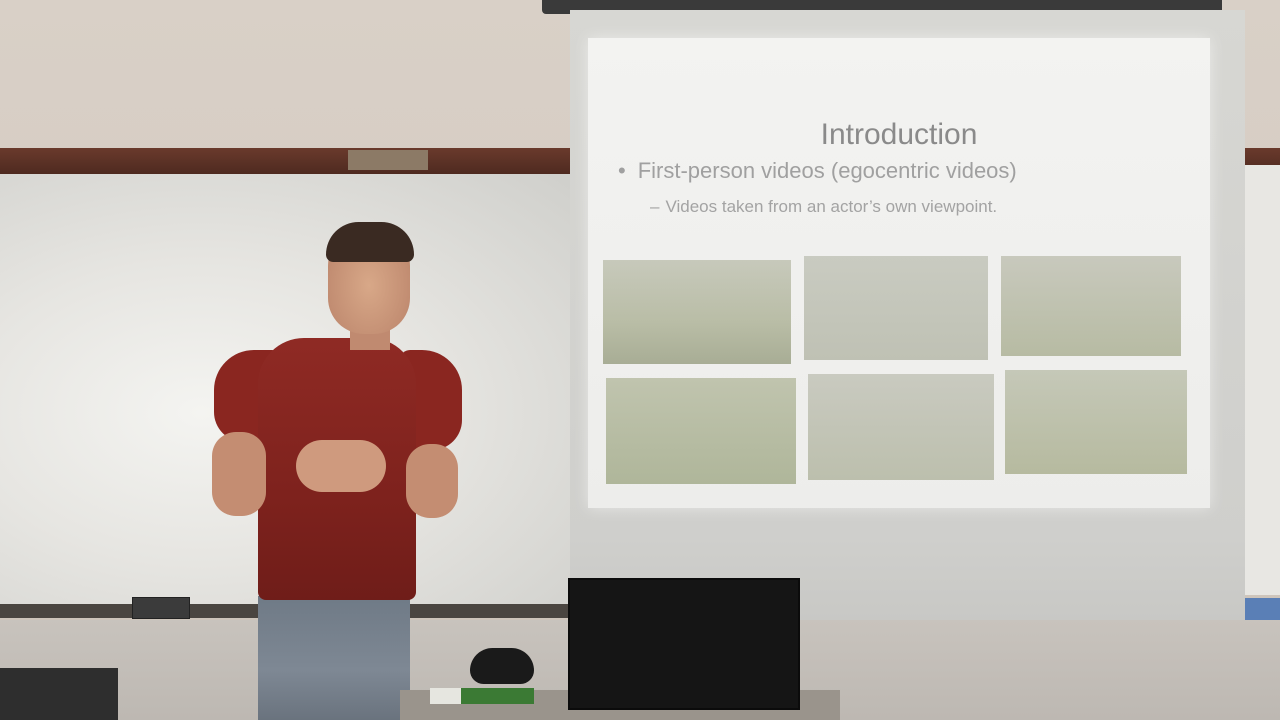 The height and width of the screenshot is (720, 1280). I want to click on presenter-right-arm, so click(432, 481).